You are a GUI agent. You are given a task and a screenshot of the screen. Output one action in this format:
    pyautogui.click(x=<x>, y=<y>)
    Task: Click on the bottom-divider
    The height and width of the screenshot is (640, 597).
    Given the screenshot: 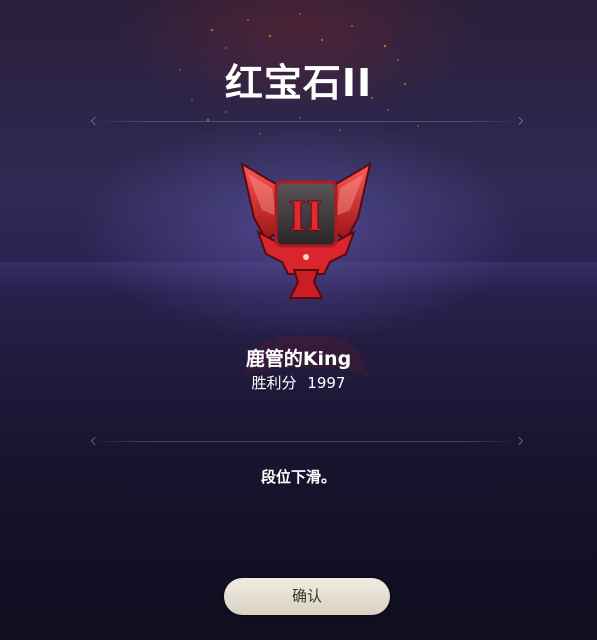 What is the action you would take?
    pyautogui.click(x=307, y=441)
    